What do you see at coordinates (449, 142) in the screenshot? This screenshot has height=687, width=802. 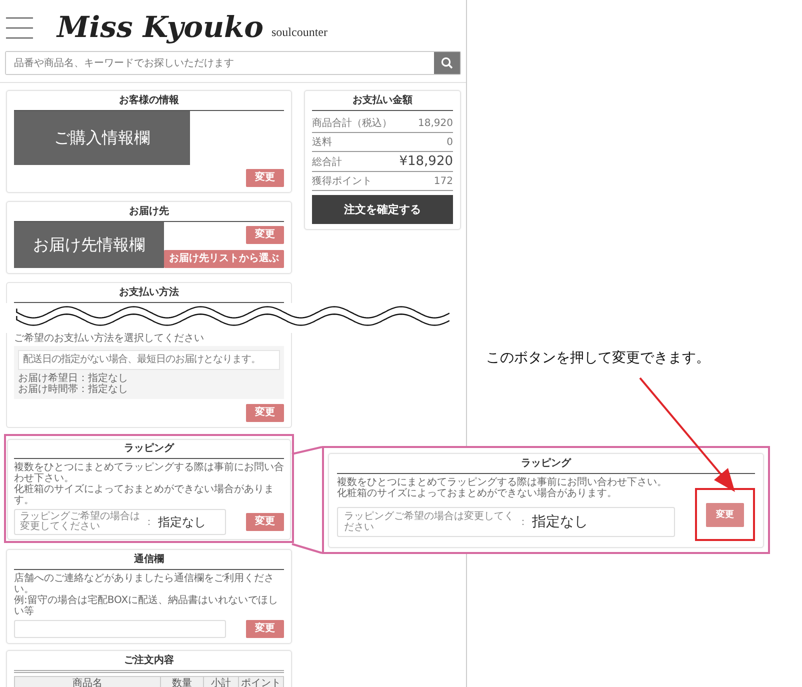 I see `summary-value: 0` at bounding box center [449, 142].